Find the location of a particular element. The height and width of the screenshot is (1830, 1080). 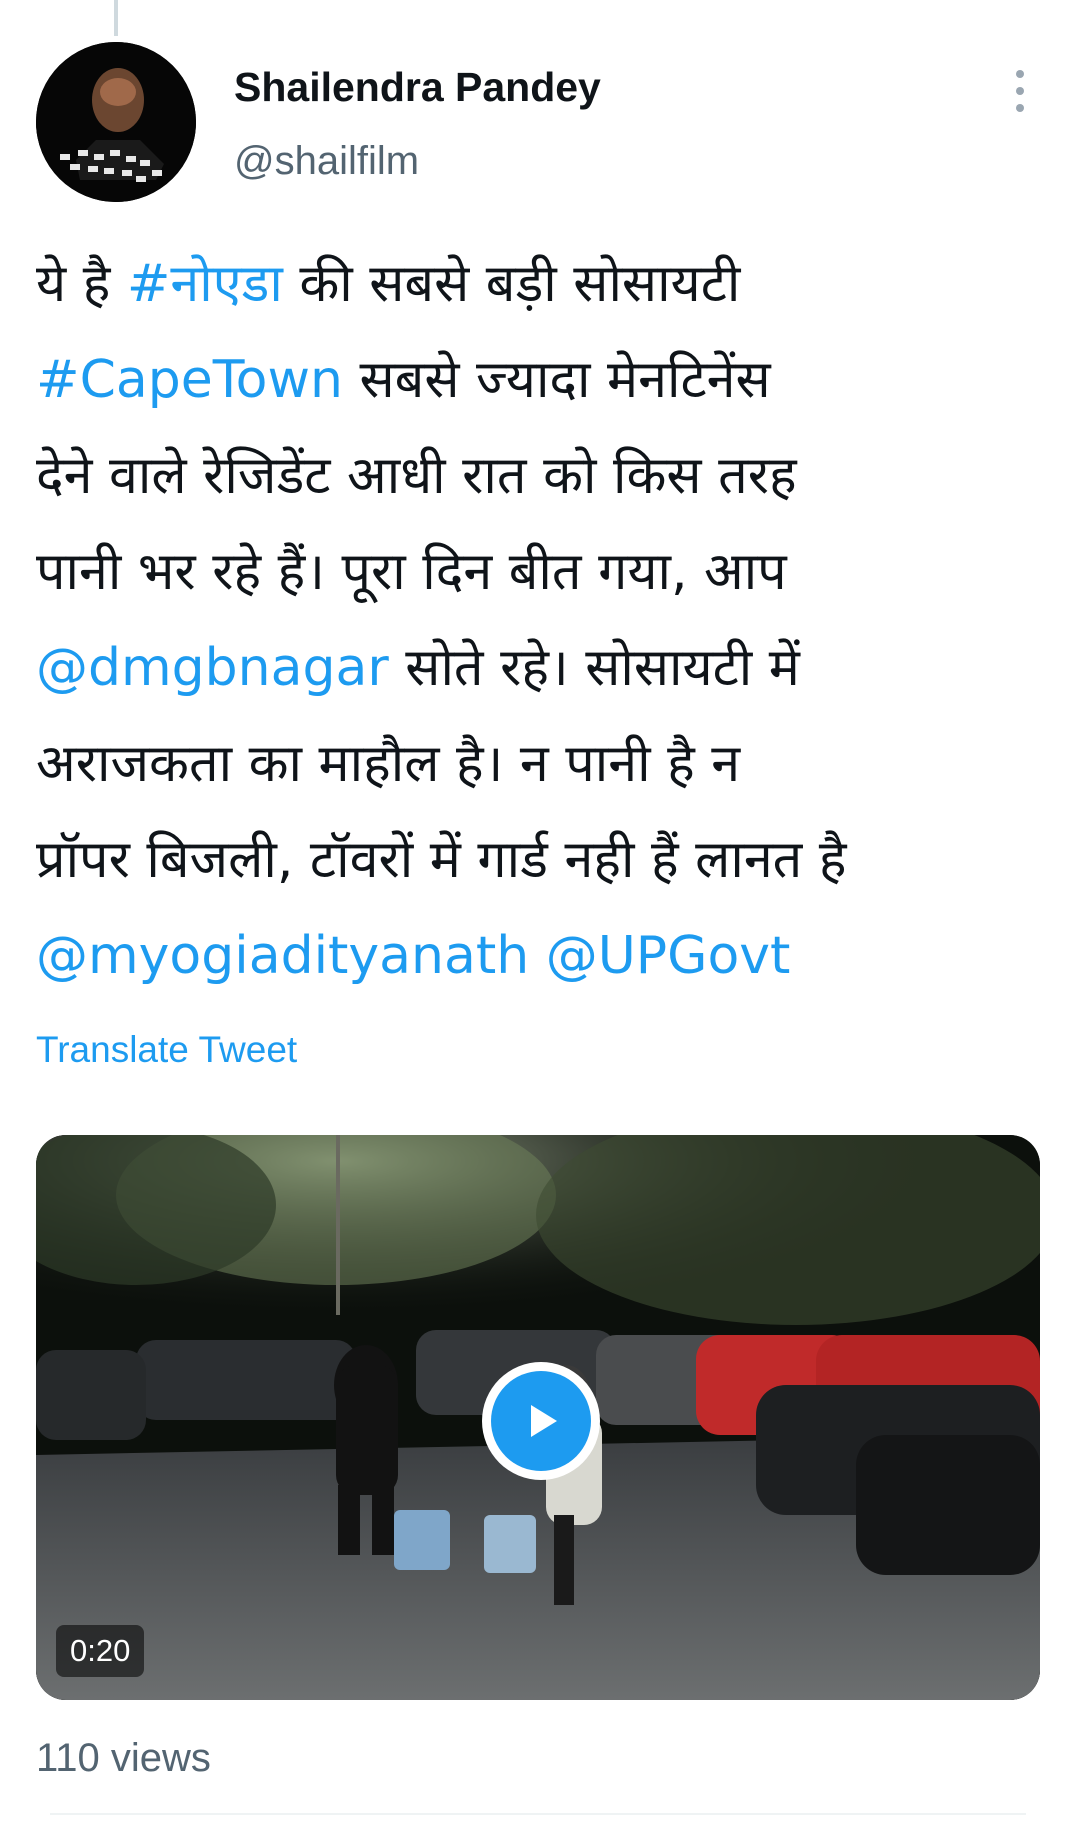

avatar-image is located at coordinates (116, 122).